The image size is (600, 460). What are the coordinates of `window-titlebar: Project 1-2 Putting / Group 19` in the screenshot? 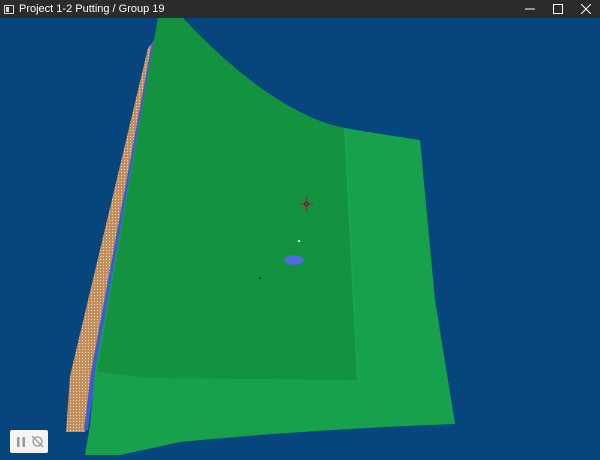 It's located at (300, 9).